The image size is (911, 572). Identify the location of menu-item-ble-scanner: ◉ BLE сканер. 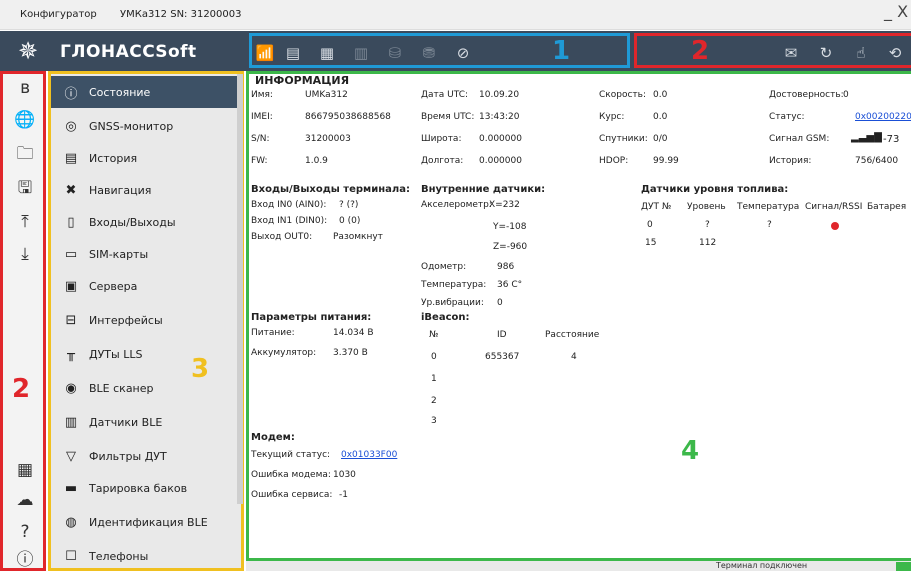
(144, 388).